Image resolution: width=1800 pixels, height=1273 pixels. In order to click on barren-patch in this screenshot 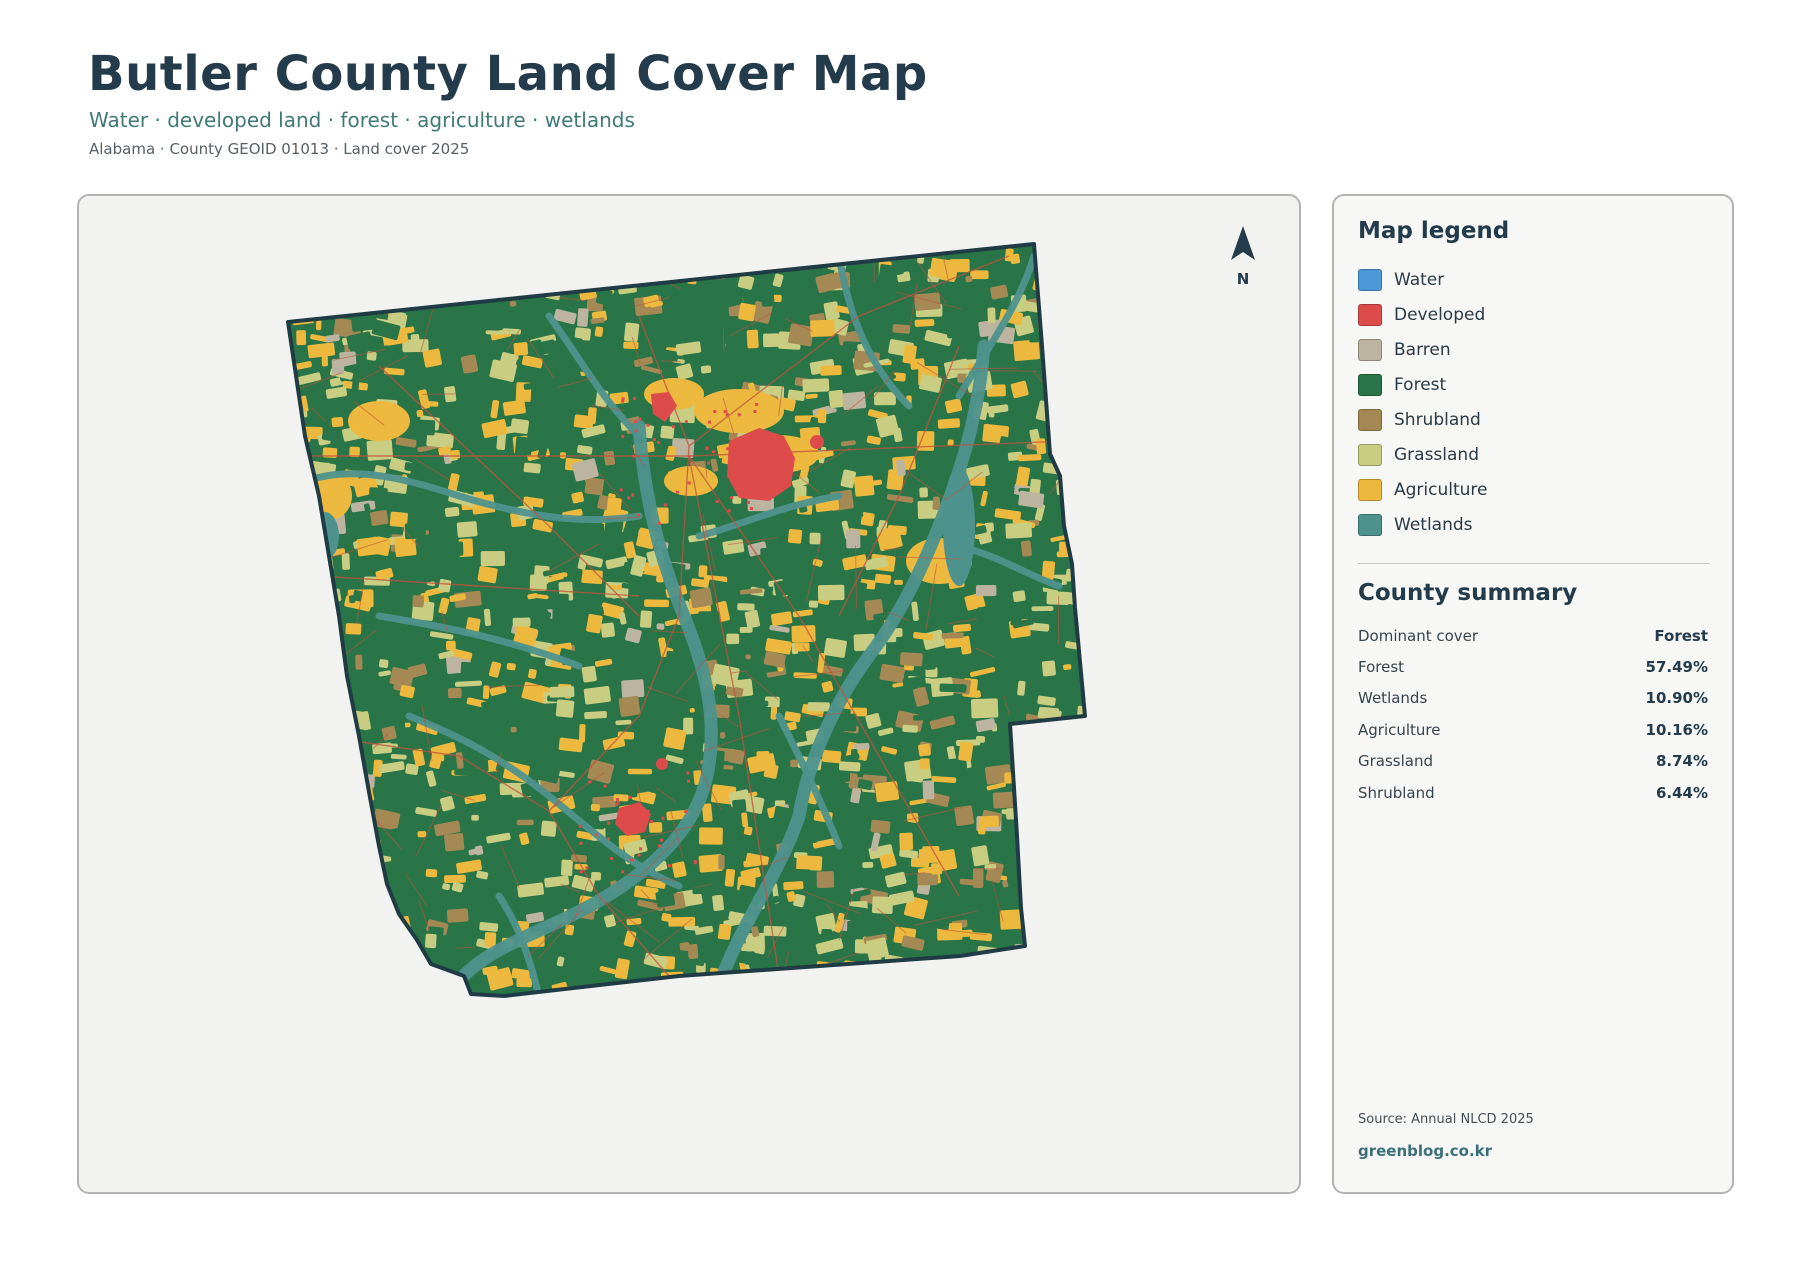, I will do `click(296, 872)`.